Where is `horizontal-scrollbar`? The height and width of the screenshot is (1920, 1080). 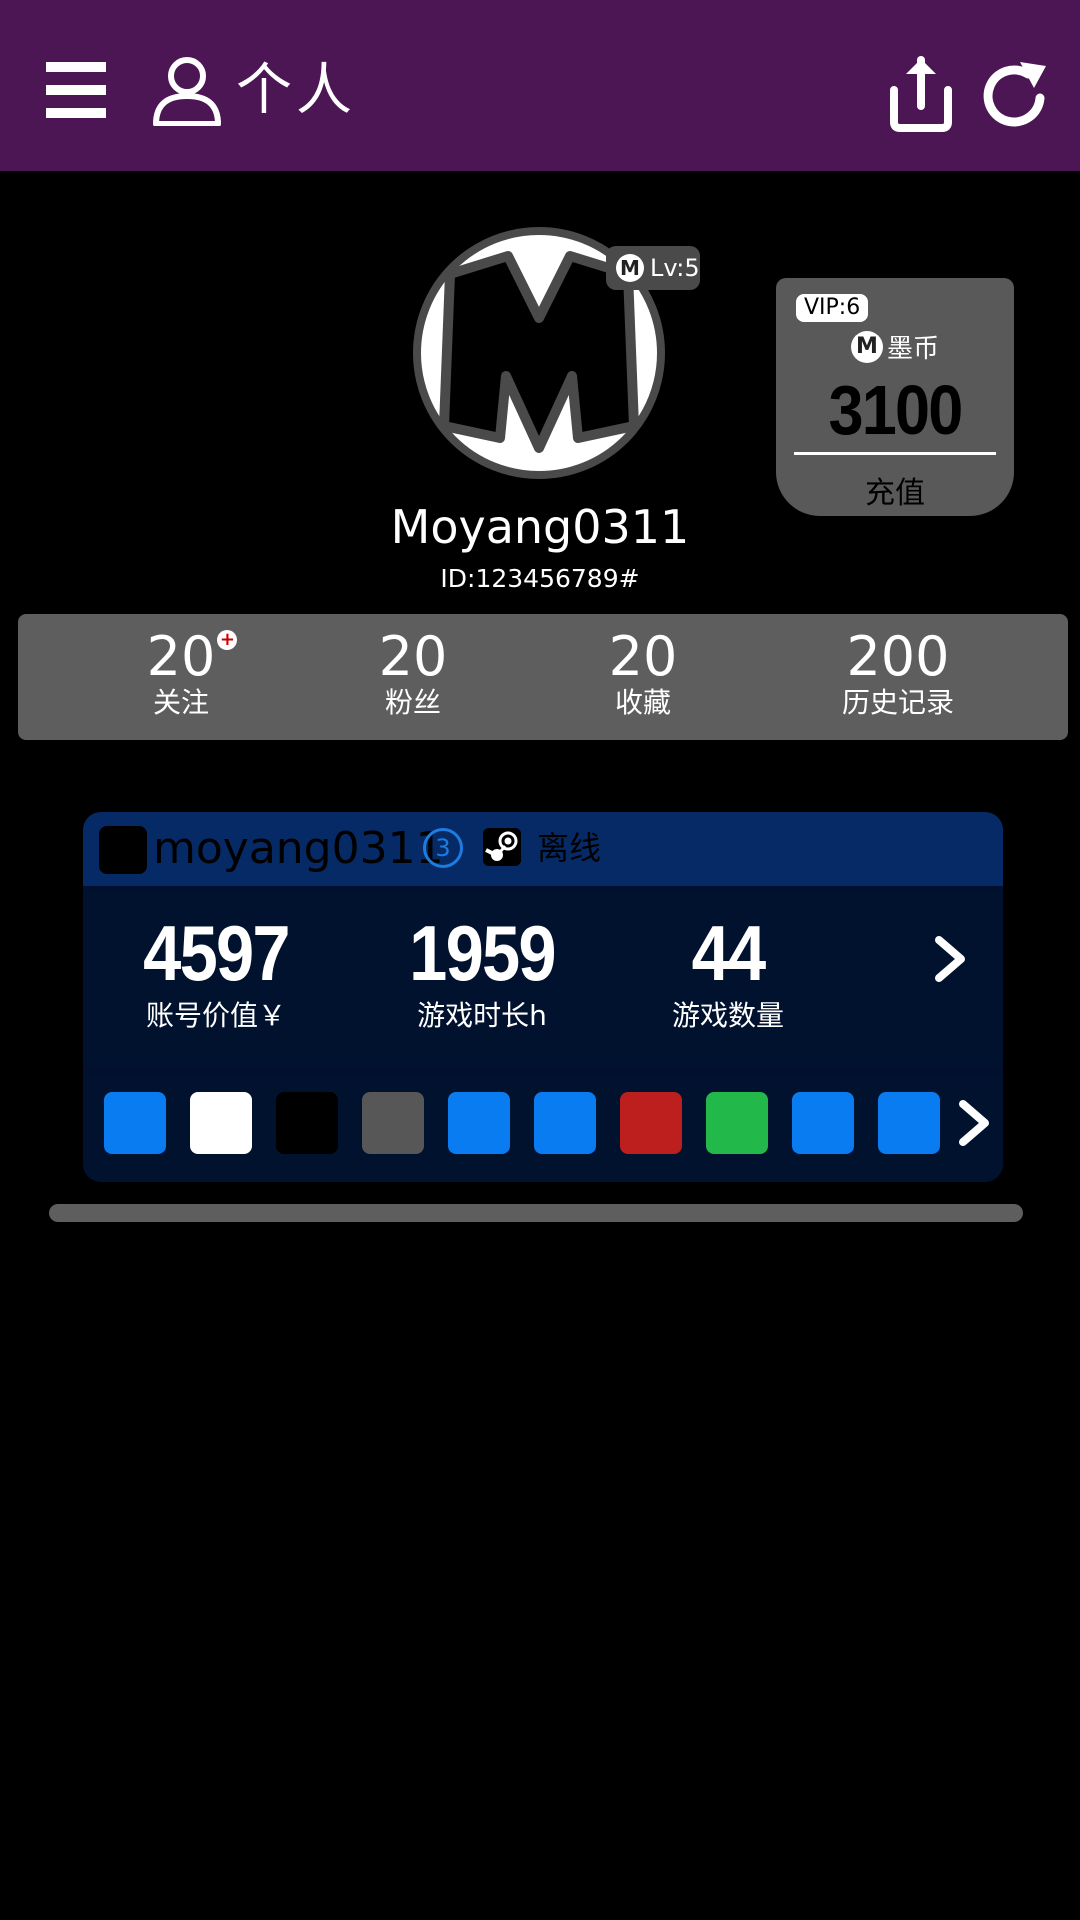
horizontal-scrollbar is located at coordinates (536, 1213).